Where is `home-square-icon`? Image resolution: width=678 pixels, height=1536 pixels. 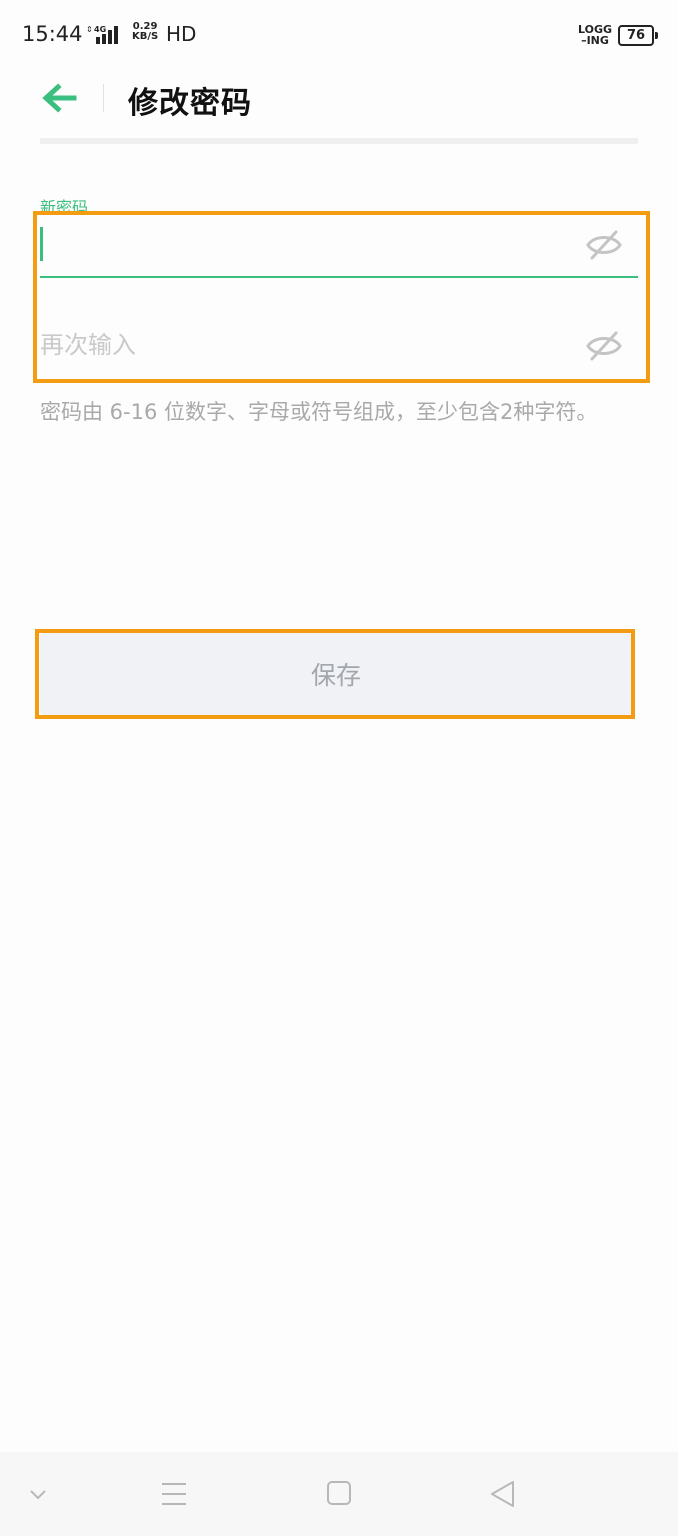 home-square-icon is located at coordinates (339, 1493).